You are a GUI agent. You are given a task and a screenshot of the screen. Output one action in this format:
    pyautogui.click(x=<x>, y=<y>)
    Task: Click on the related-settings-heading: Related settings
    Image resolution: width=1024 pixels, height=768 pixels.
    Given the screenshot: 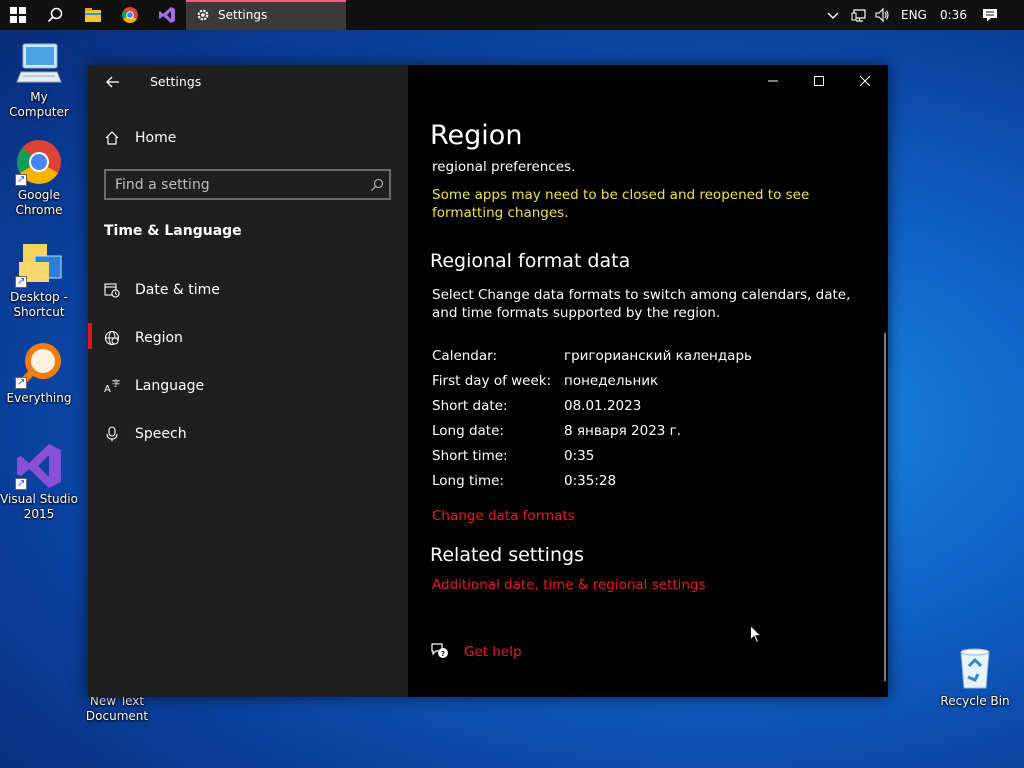 What is the action you would take?
    pyautogui.click(x=507, y=555)
    